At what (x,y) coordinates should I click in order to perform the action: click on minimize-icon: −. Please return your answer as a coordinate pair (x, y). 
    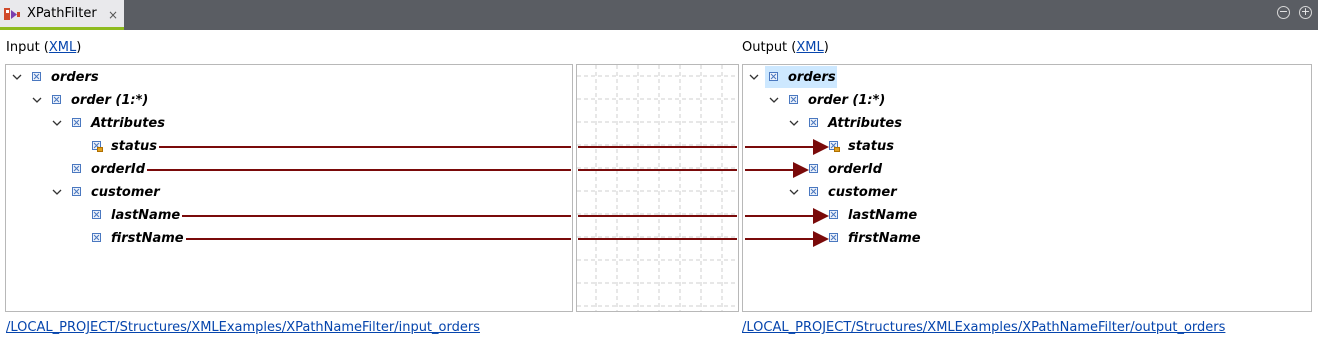
    Looking at the image, I should click on (1283, 12).